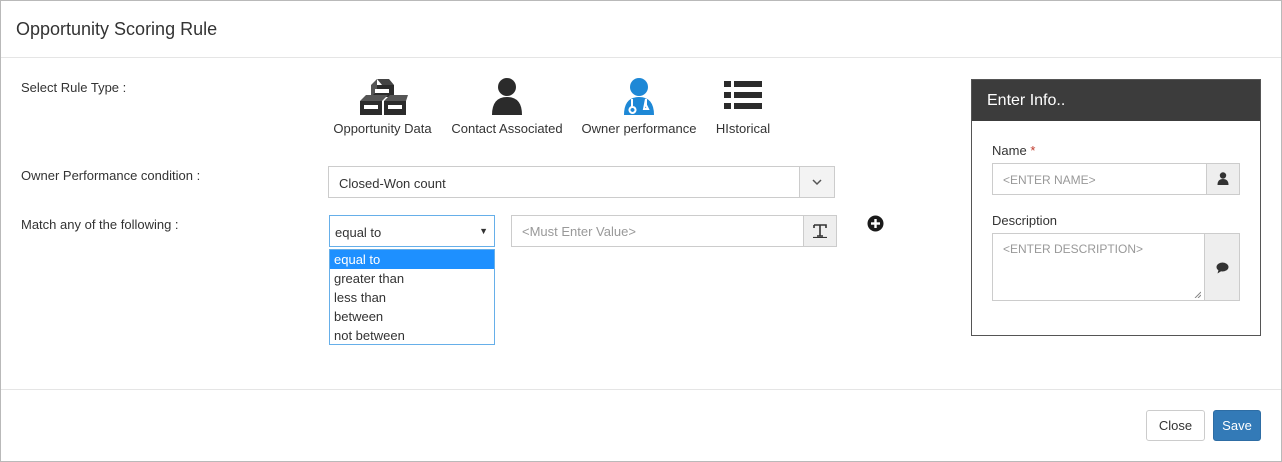 This screenshot has height=462, width=1282. Describe the element at coordinates (581, 182) in the screenshot. I see `condition-select: Closed-Won count` at that location.